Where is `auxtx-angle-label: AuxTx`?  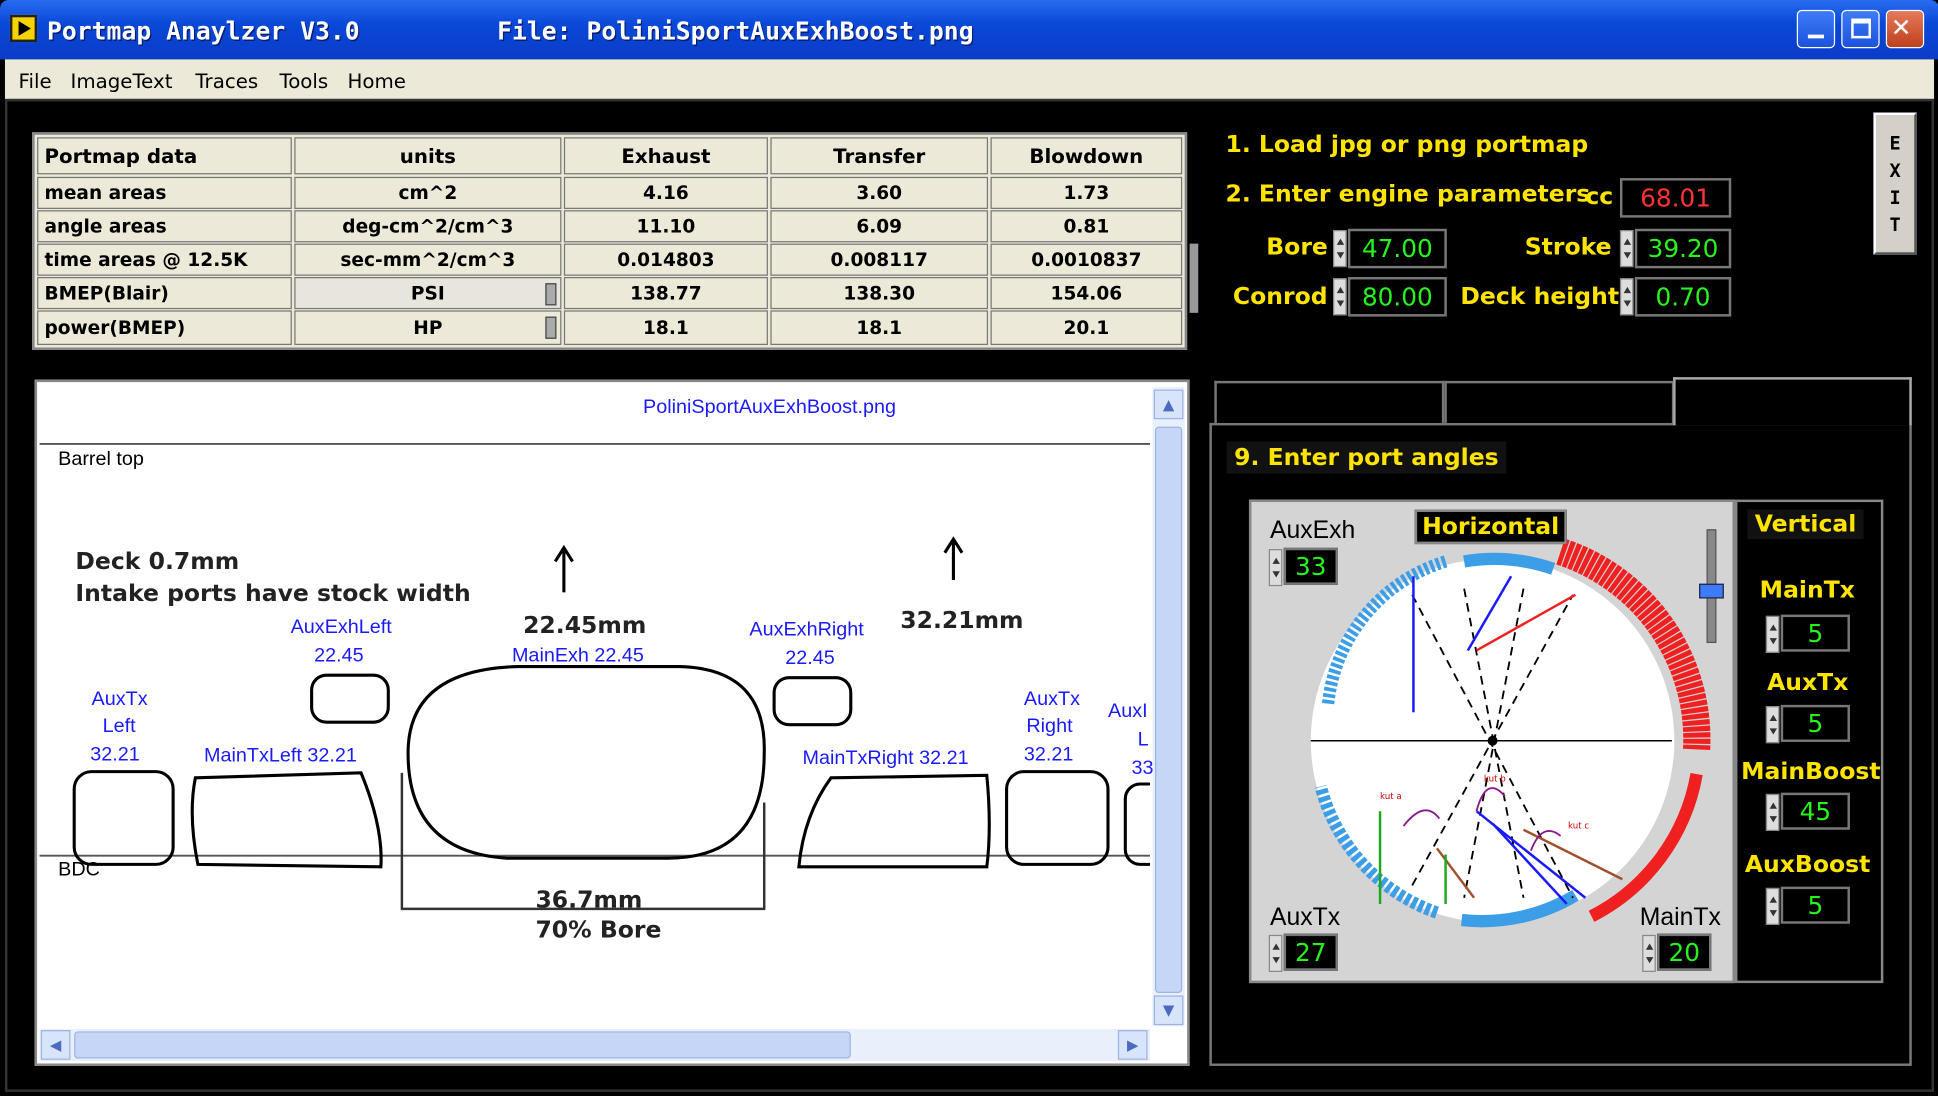 auxtx-angle-label: AuxTx is located at coordinates (1305, 917).